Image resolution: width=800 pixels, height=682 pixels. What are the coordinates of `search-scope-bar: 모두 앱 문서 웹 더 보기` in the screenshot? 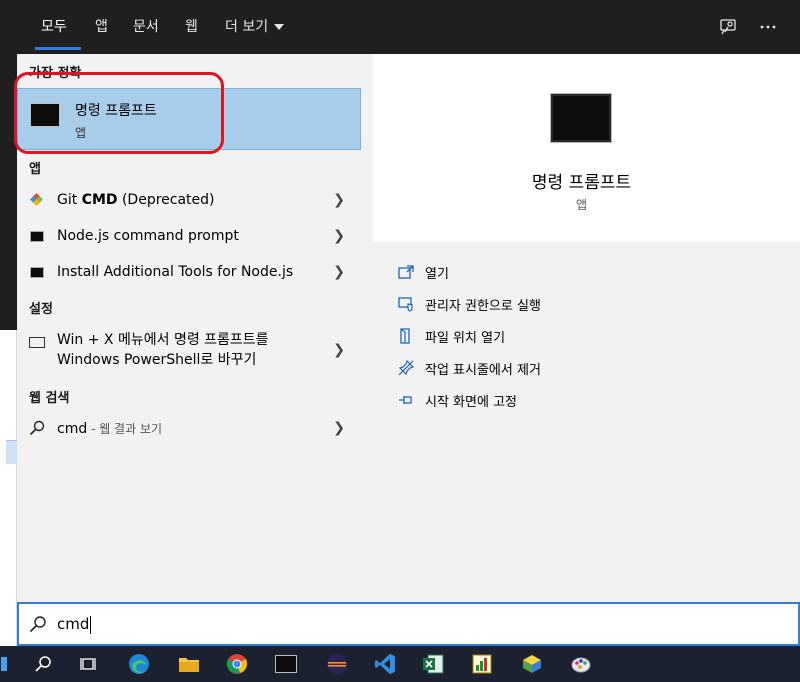 It's located at (408, 27).